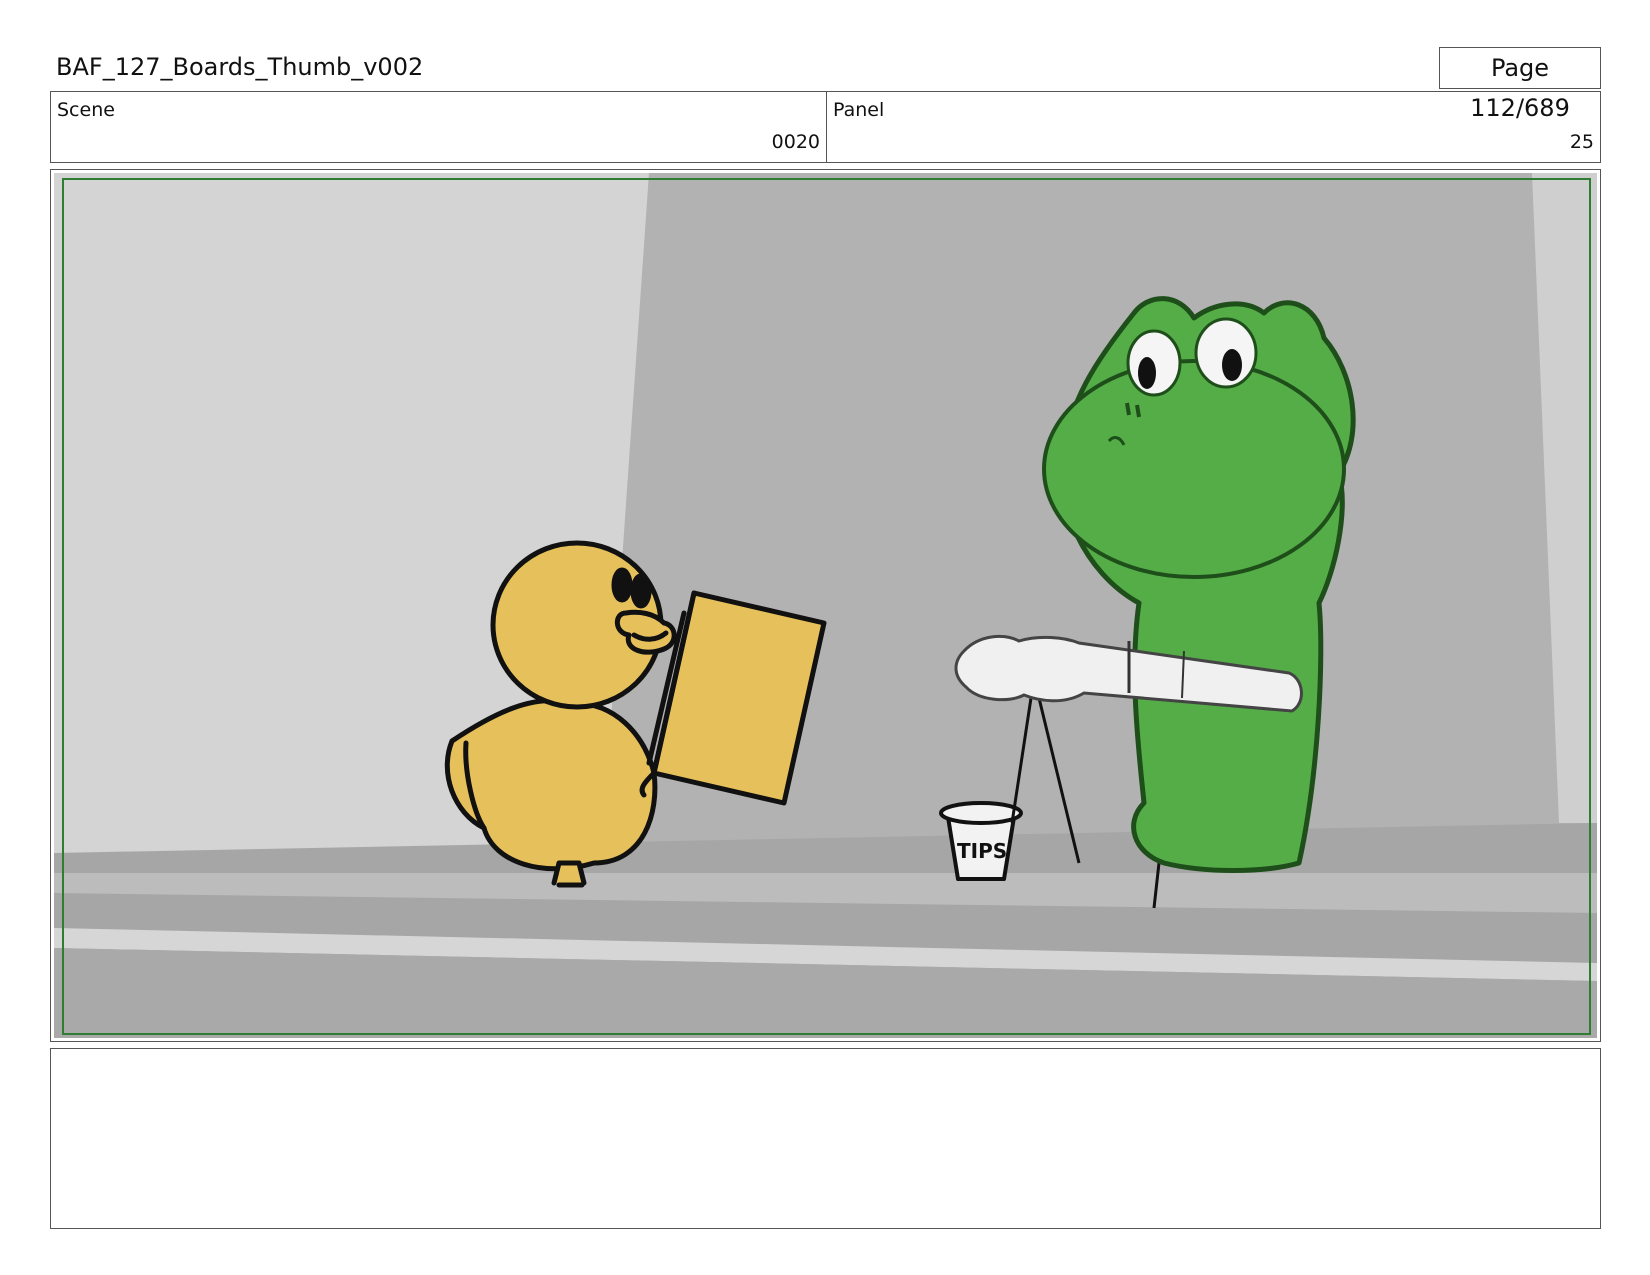  I want to click on notes-box, so click(825, 1138).